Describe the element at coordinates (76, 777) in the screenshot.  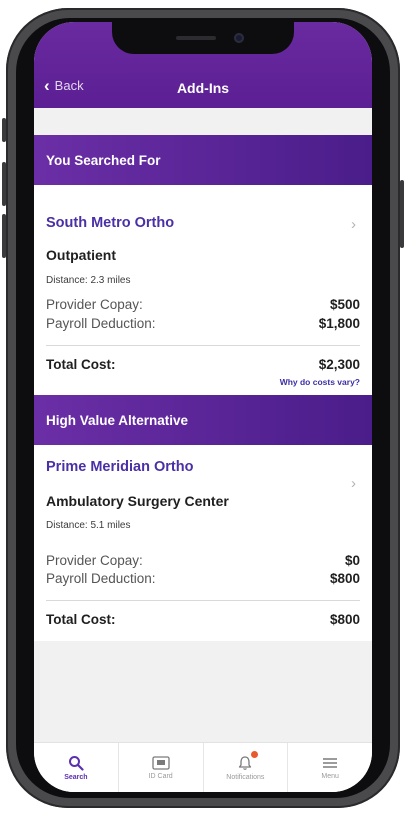
I see `tab-label: Search` at that location.